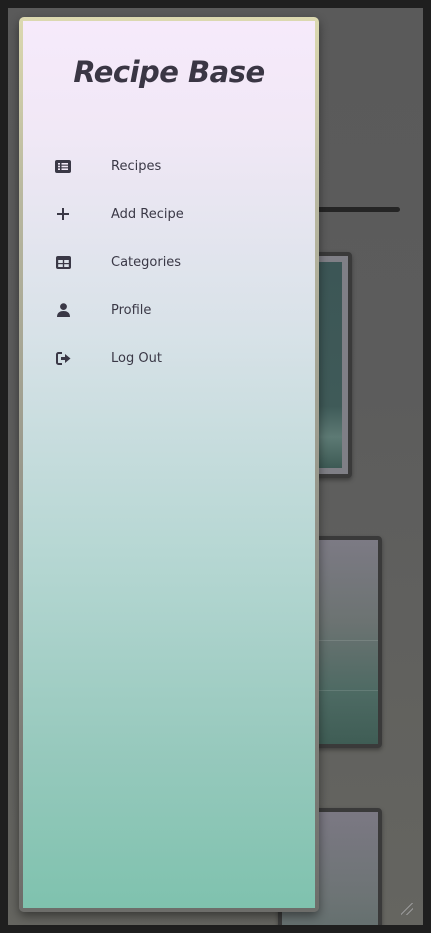 This screenshot has width=431, height=933. What do you see at coordinates (136, 358) in the screenshot?
I see `nav-item-label: Log Out` at bounding box center [136, 358].